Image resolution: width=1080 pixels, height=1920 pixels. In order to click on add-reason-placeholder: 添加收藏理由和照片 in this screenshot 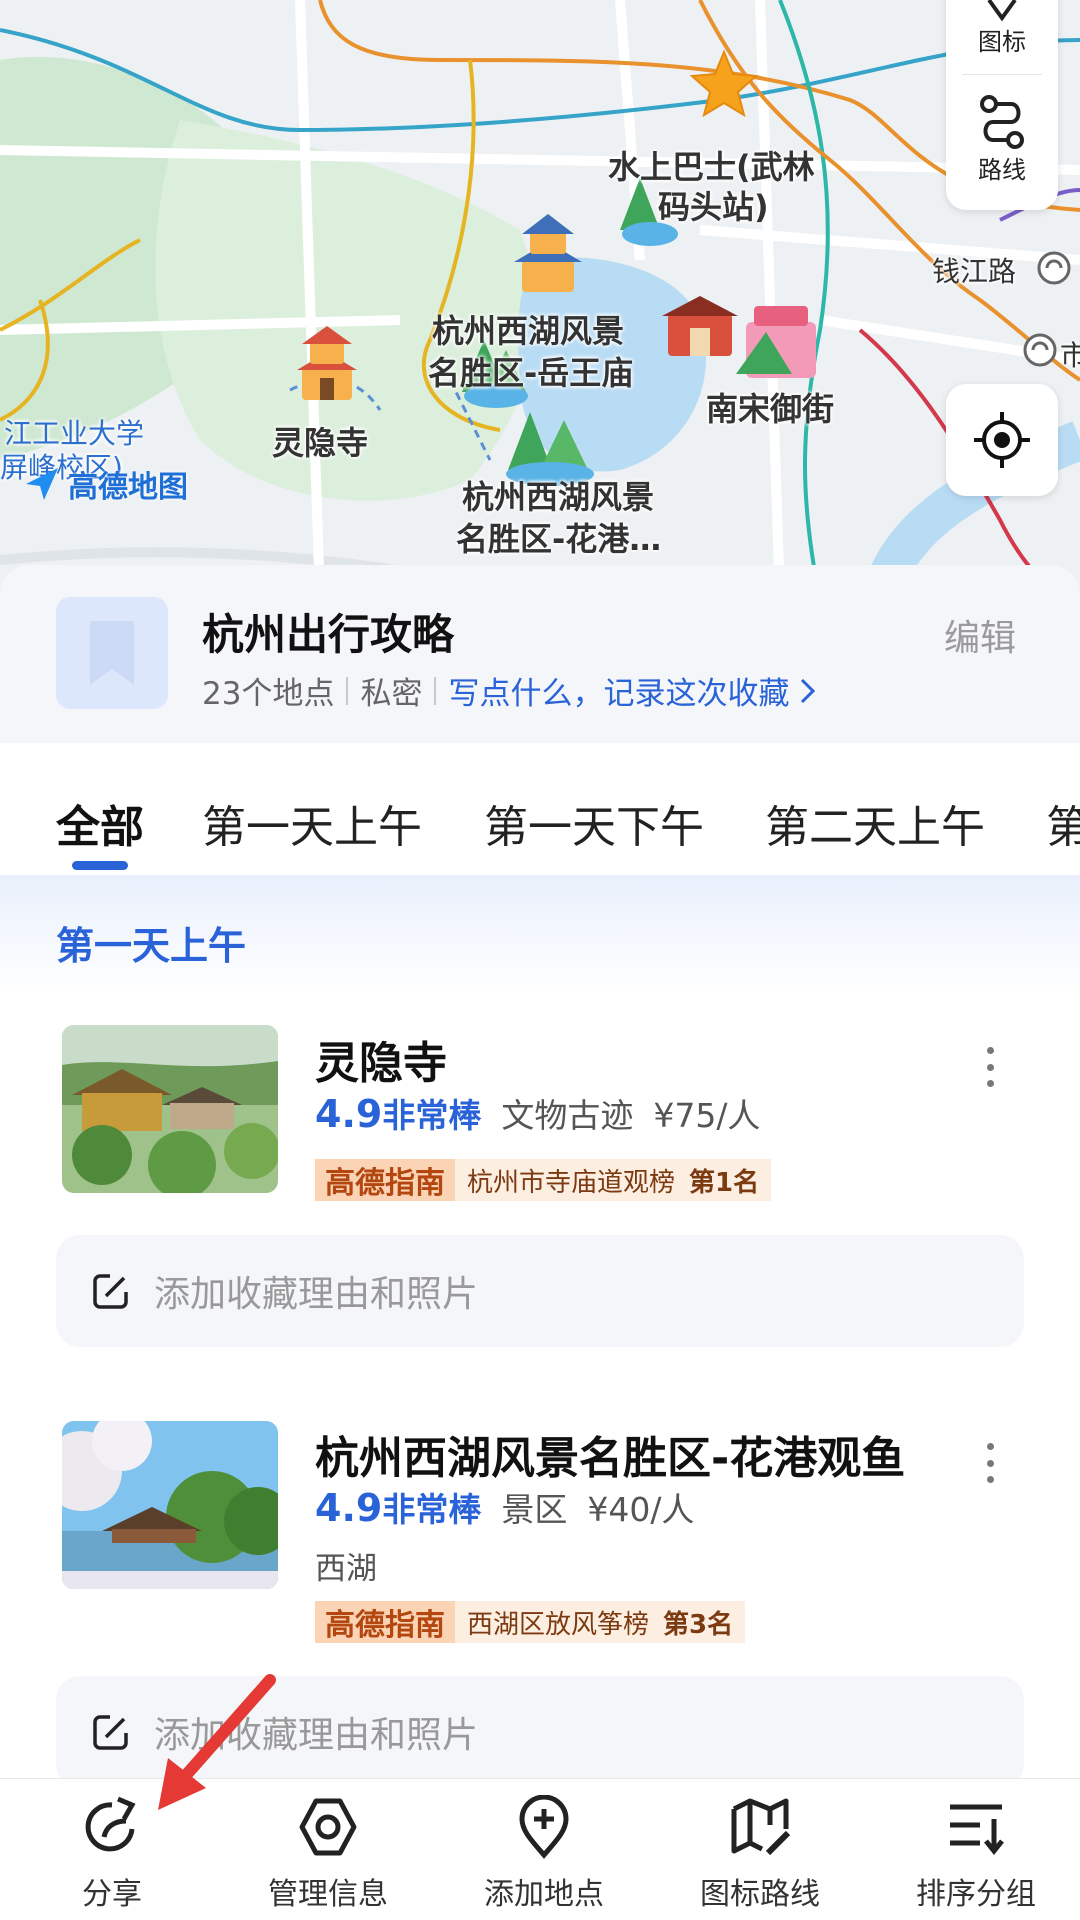, I will do `click(316, 1294)`.